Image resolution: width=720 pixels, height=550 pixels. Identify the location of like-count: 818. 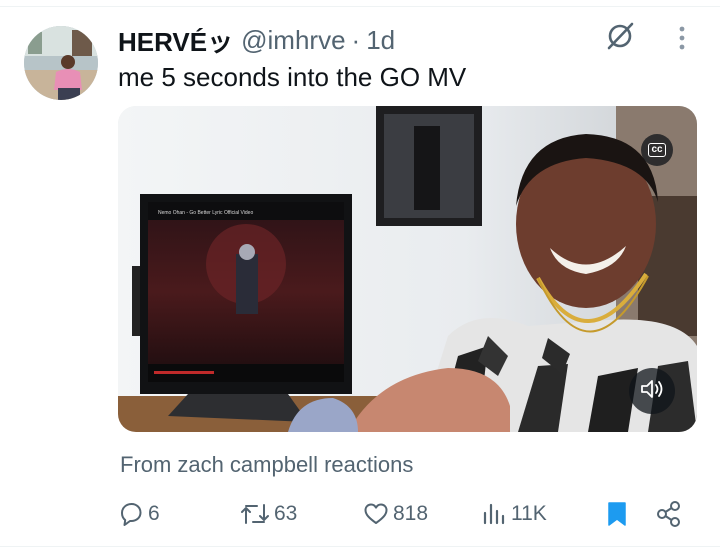
(411, 513).